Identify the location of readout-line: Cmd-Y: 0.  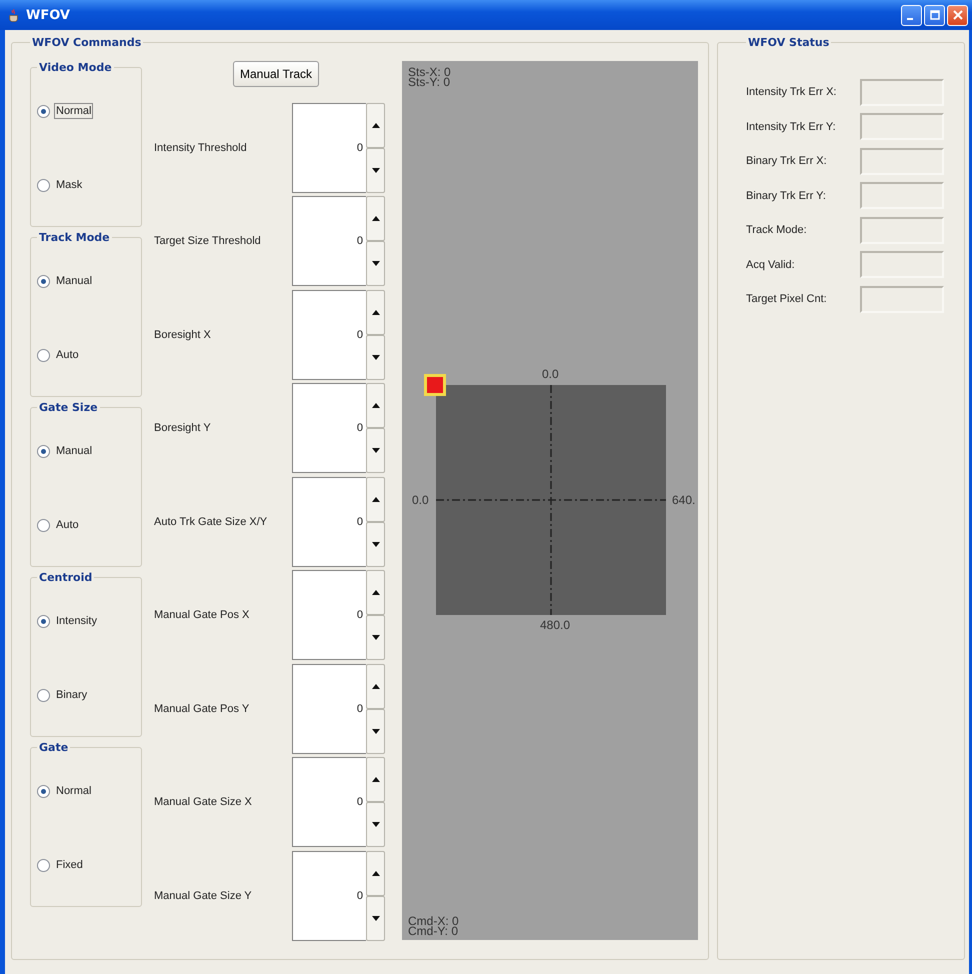
(433, 931).